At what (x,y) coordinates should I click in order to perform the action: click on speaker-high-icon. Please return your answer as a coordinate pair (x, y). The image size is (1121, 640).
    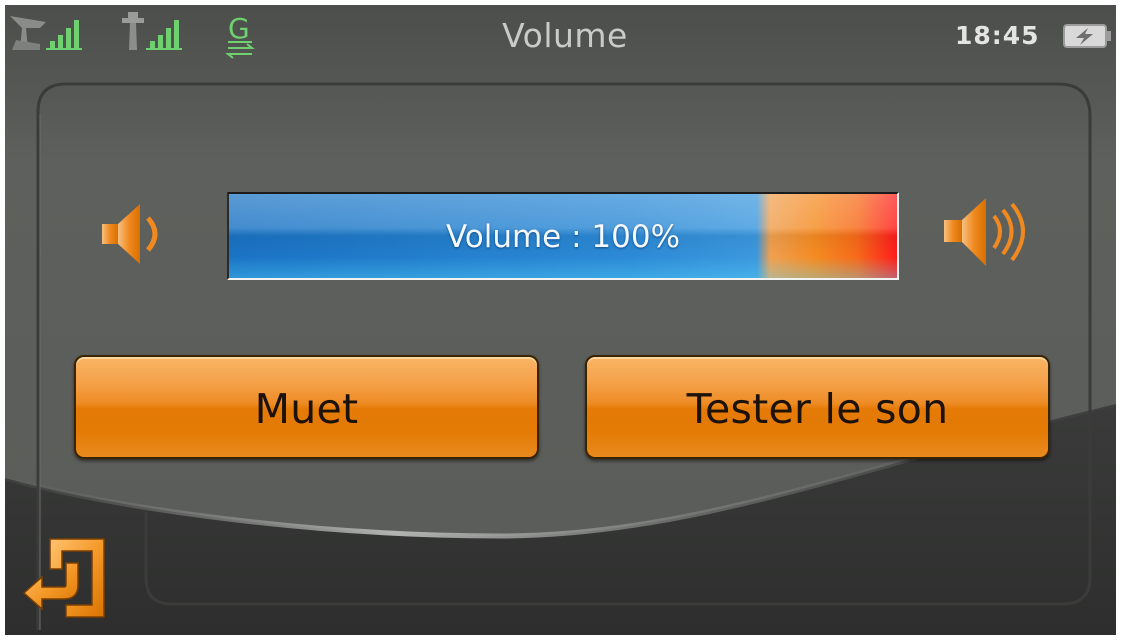
    Looking at the image, I should click on (988, 232).